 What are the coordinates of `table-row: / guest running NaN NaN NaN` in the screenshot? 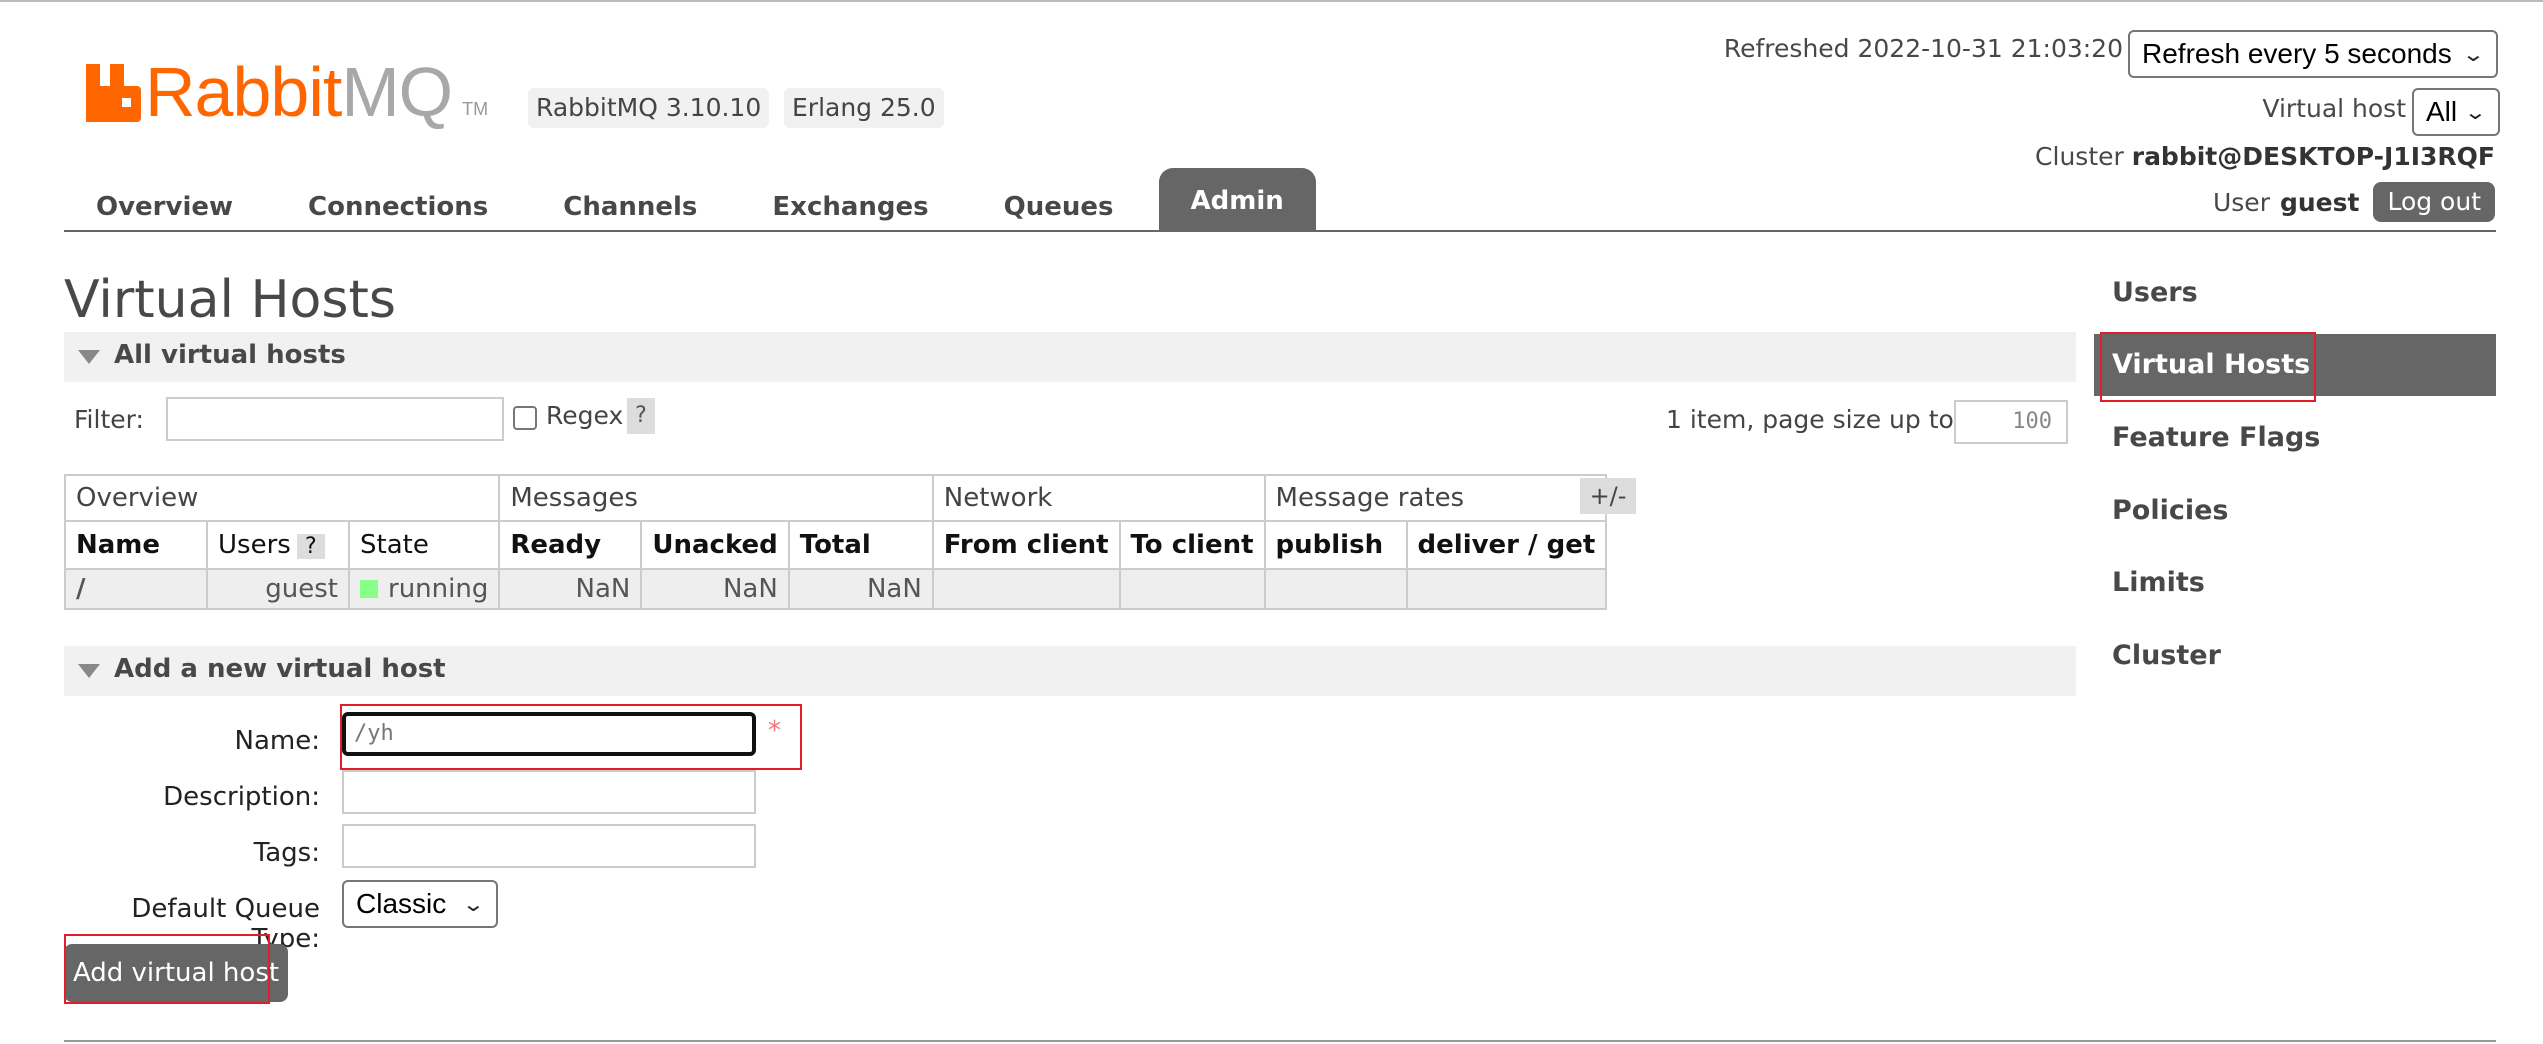 It's located at (836, 589).